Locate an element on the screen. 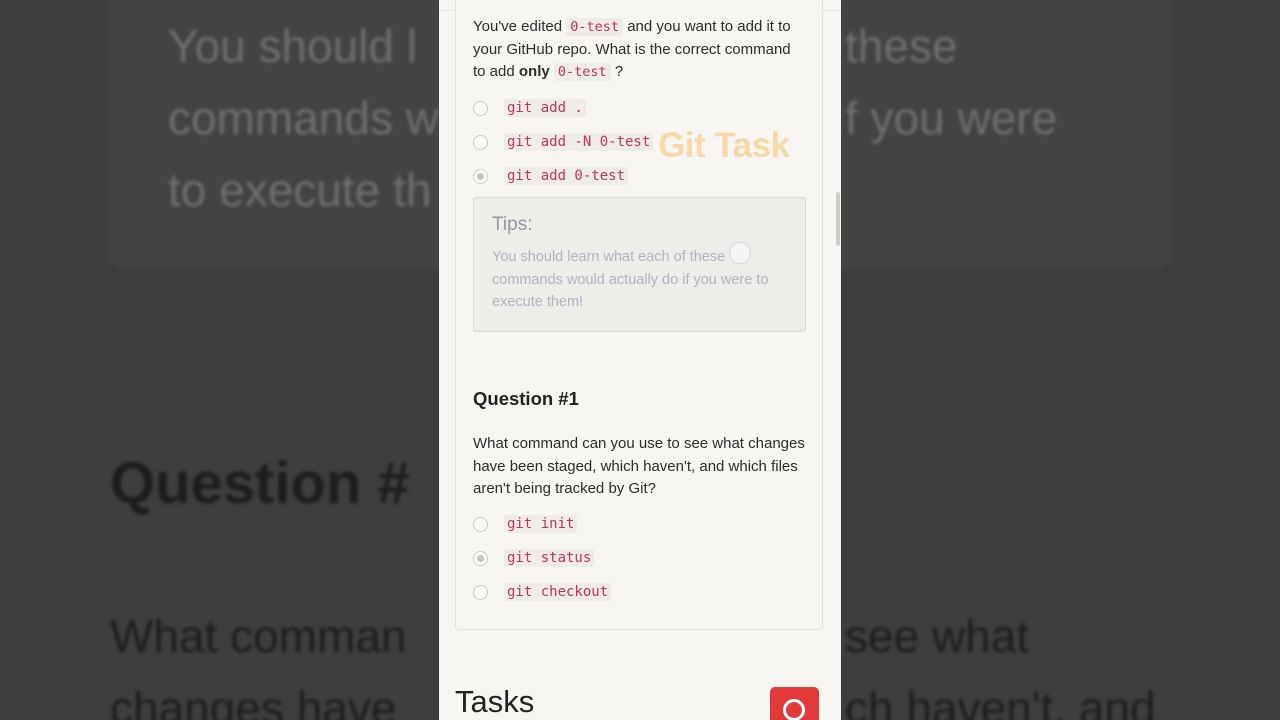 The height and width of the screenshot is (720, 1280). loading-spinner-icon is located at coordinates (740, 253).